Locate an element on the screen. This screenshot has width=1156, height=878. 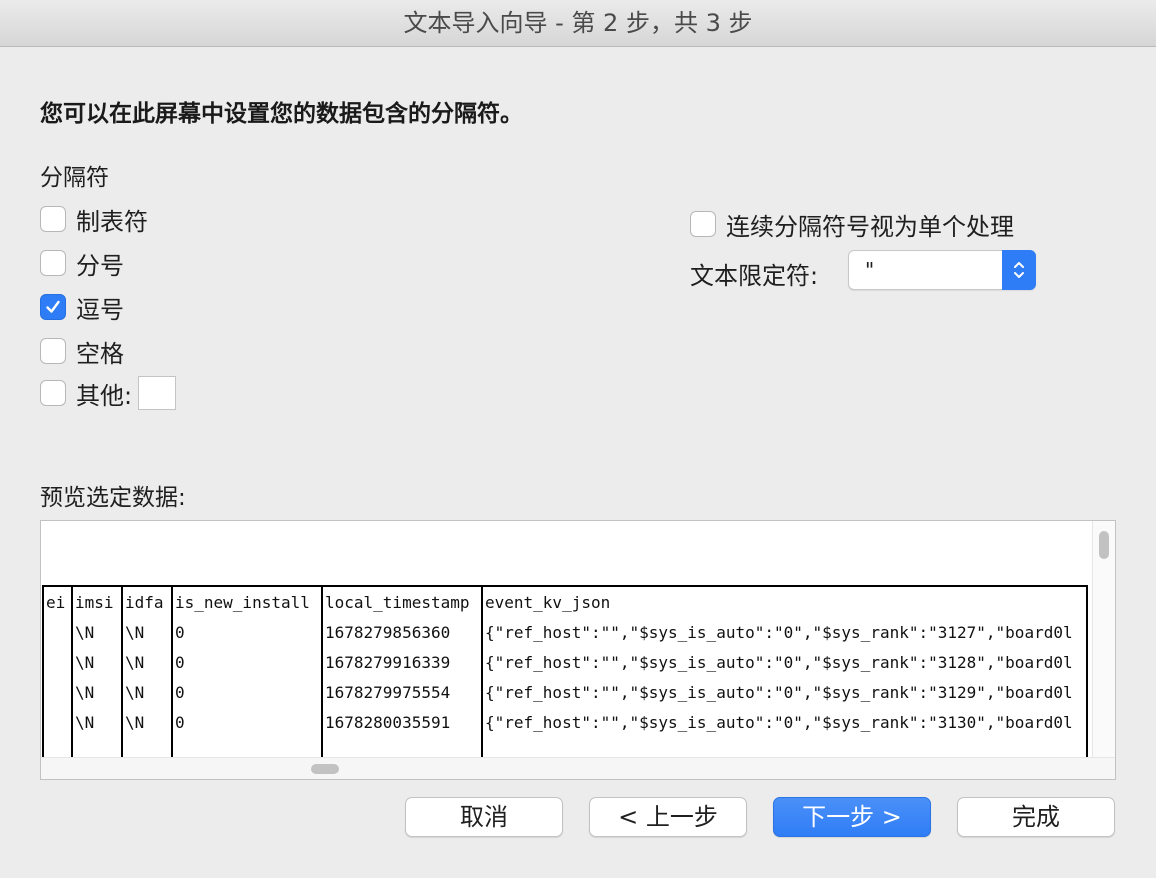
consecutive-checkbox is located at coordinates (703, 224).